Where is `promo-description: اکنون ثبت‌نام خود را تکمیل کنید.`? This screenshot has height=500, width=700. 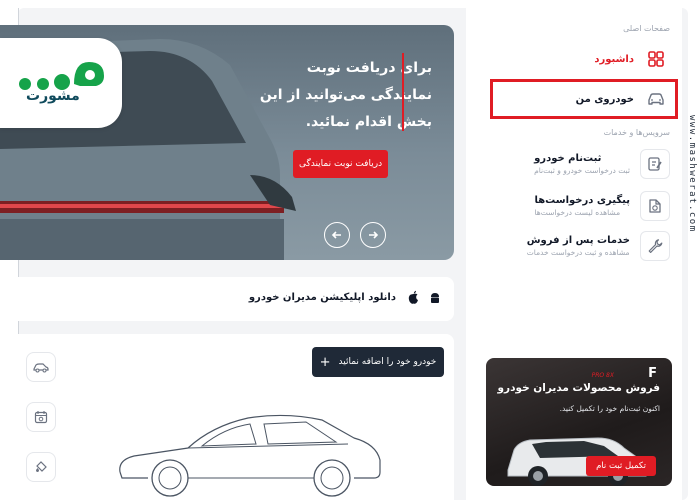
promo-description: اکنون ثبت‌نام خود را تکمیل کنید. is located at coordinates (609, 408).